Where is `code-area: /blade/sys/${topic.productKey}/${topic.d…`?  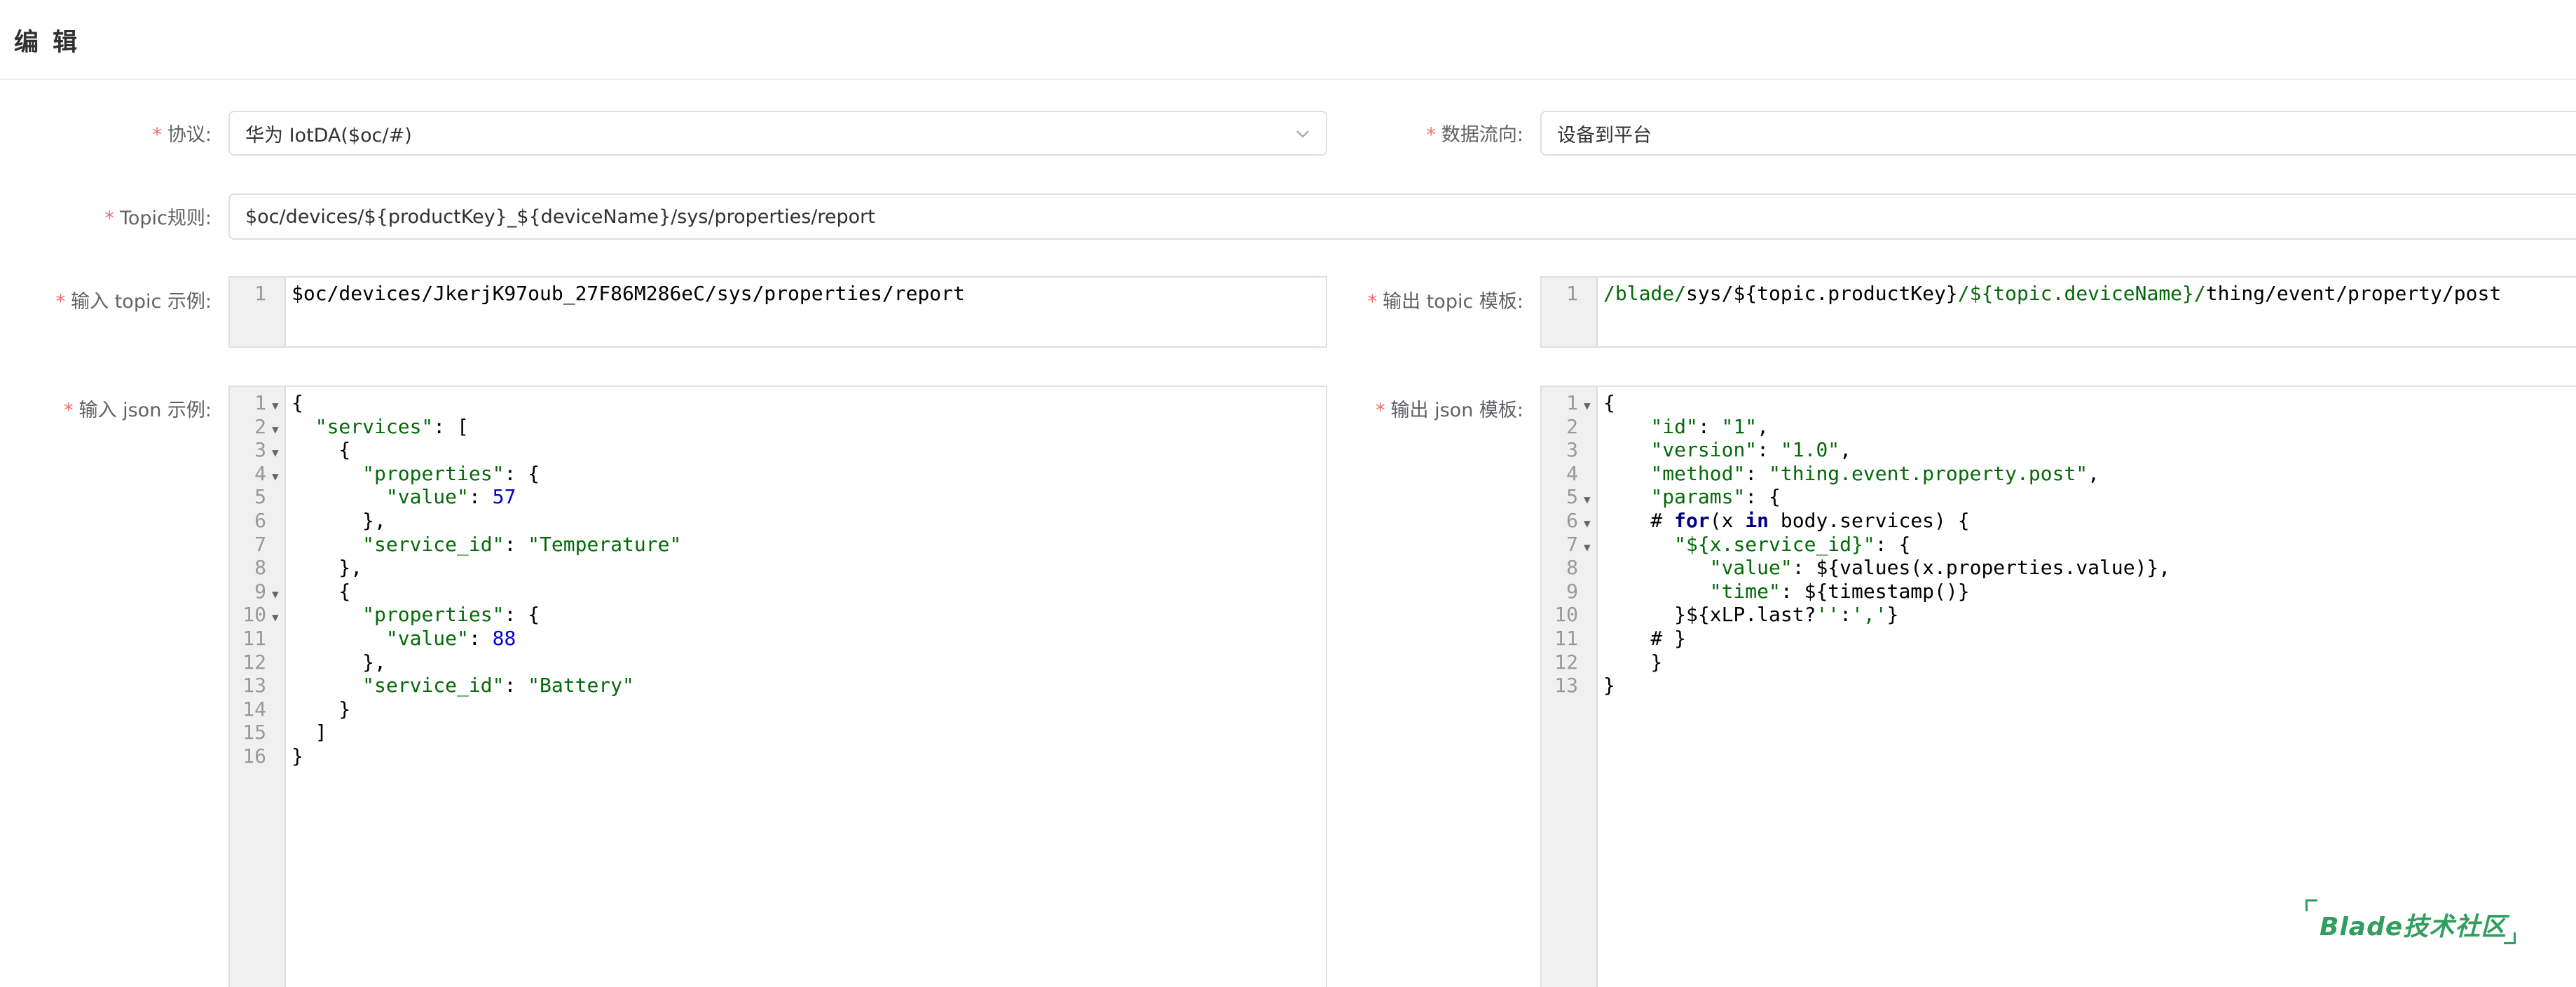
code-area: /blade/sys/${topic.productKey}/${topic.d… is located at coordinates (2090, 312).